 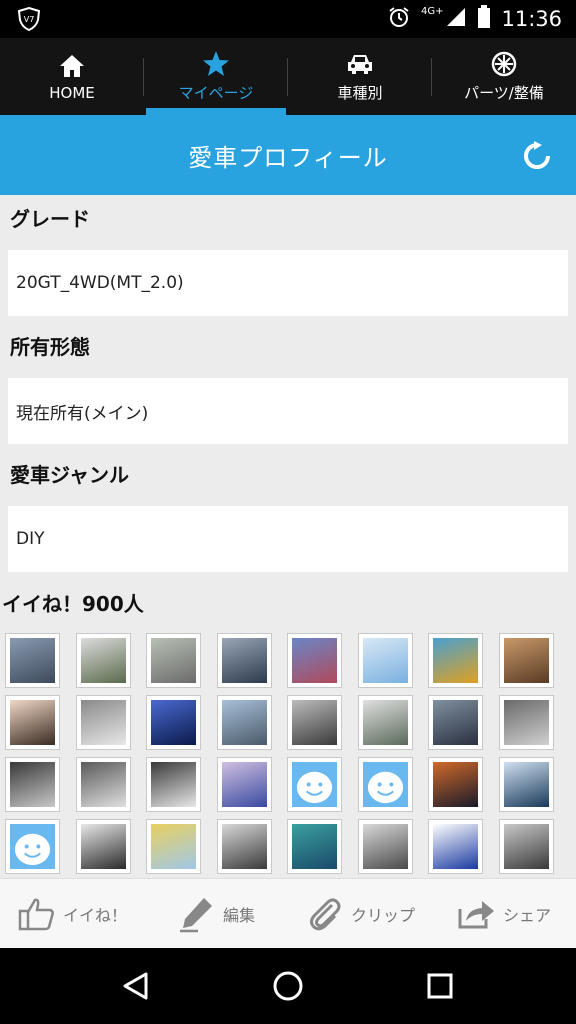 What do you see at coordinates (399, 19) in the screenshot?
I see `alarm-icon` at bounding box center [399, 19].